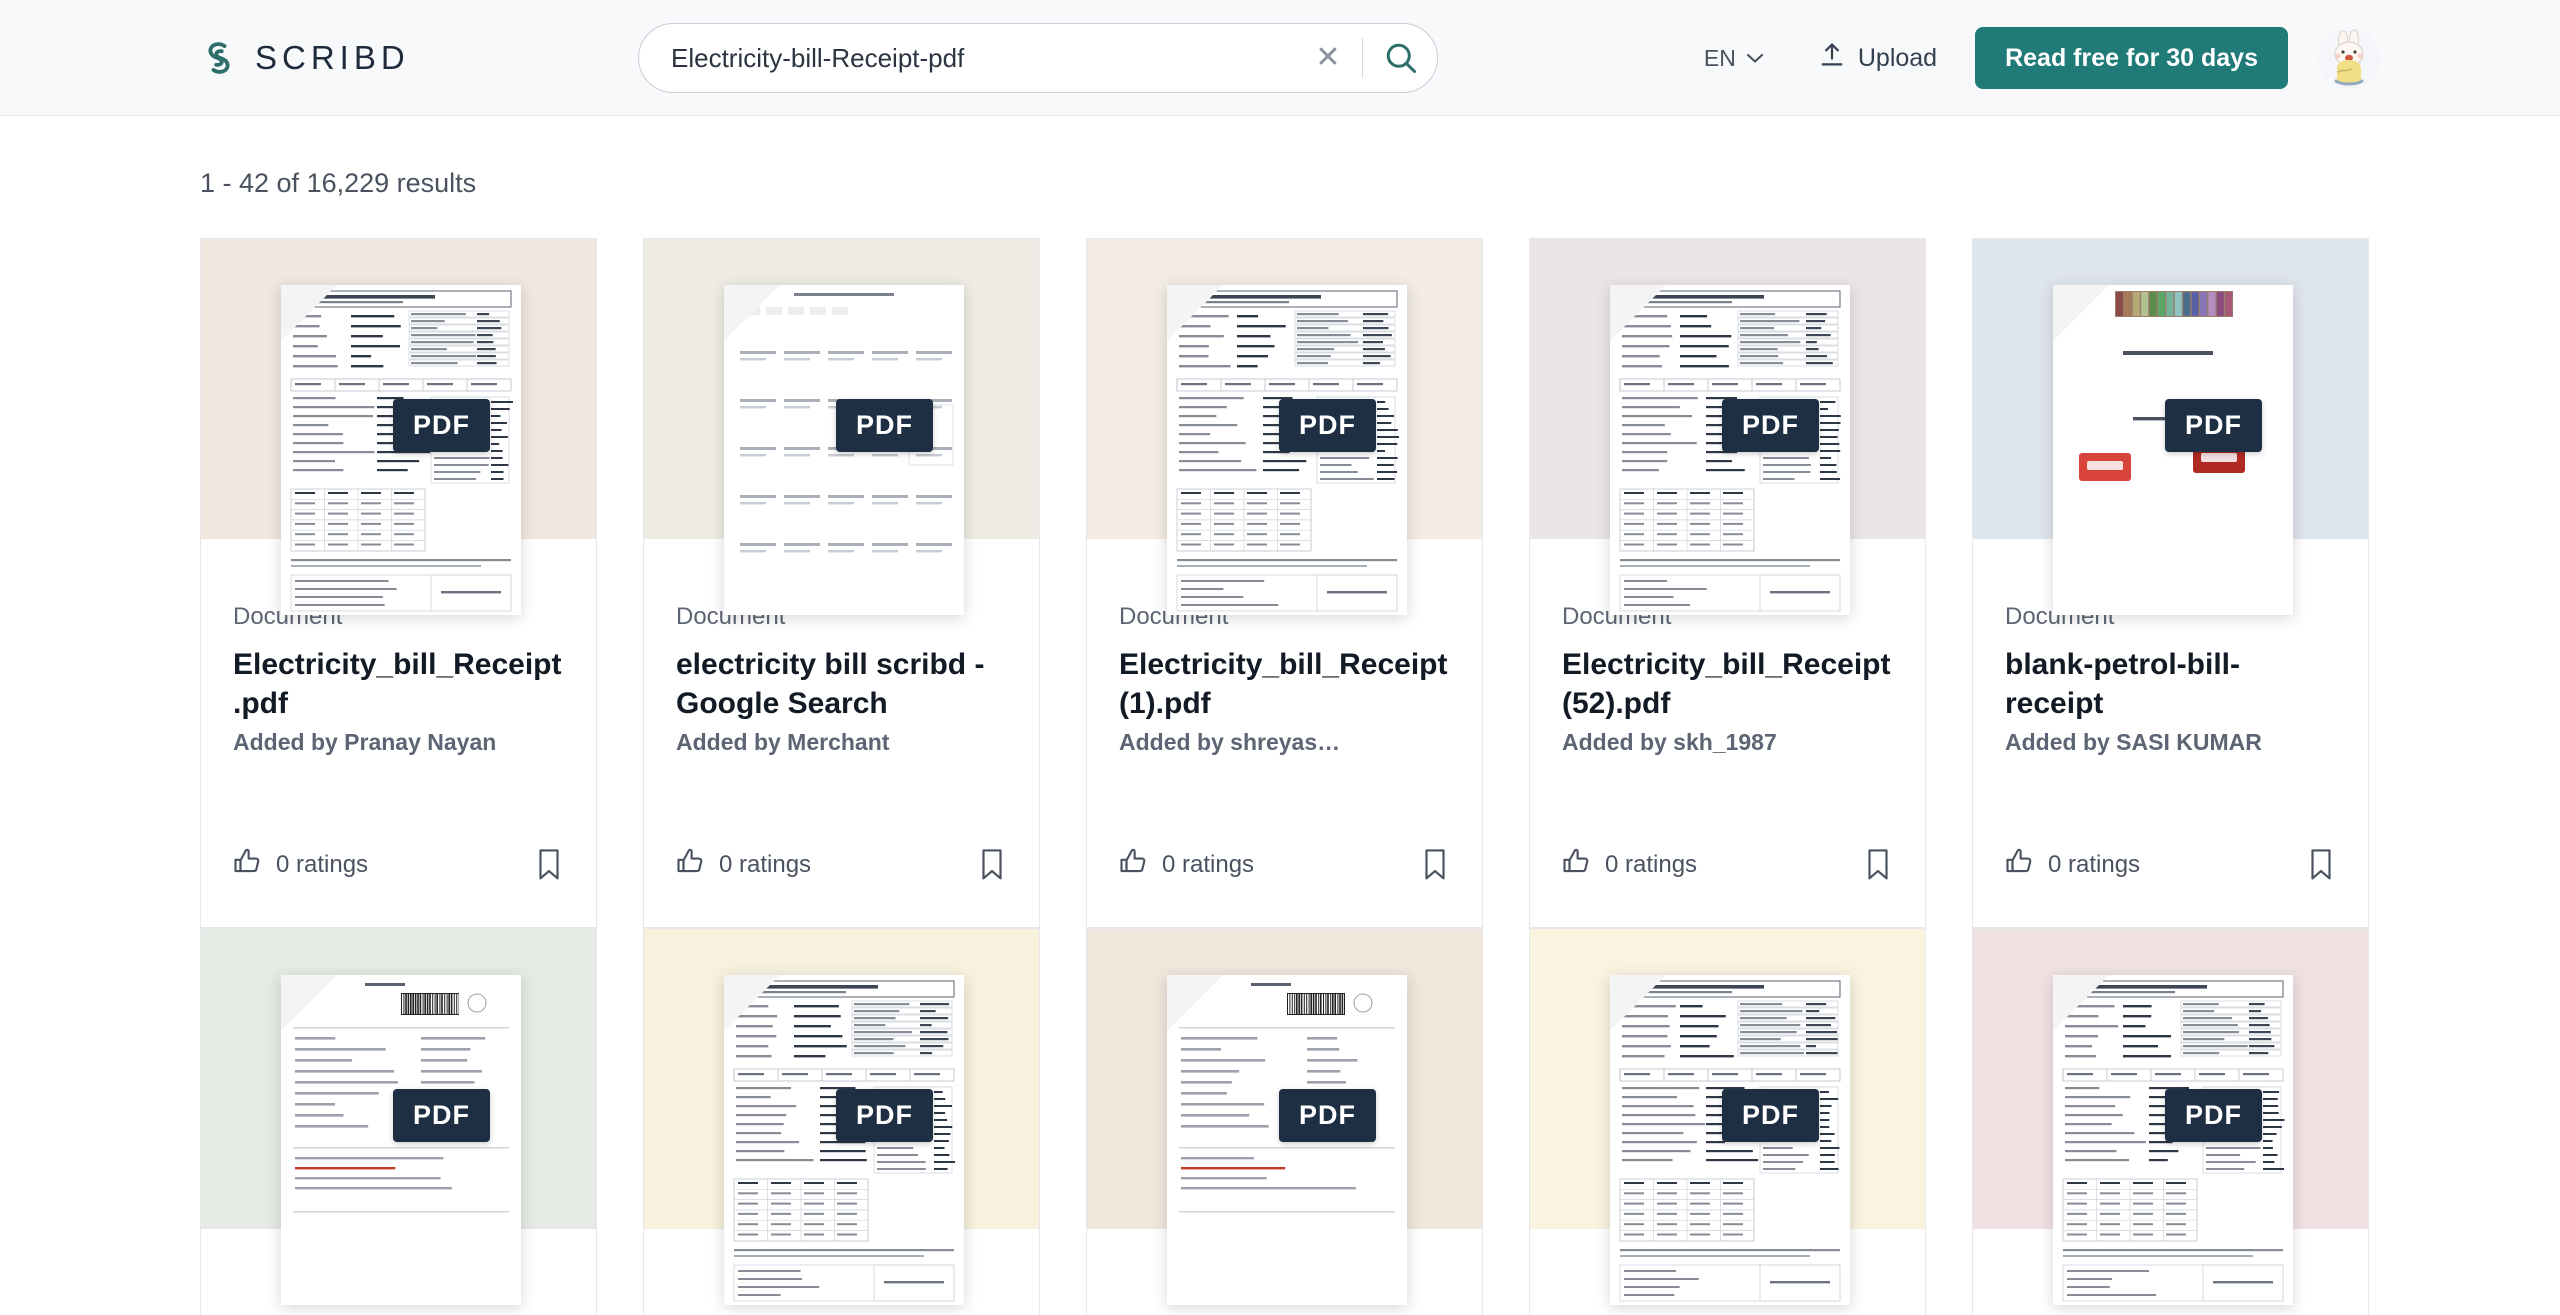 This screenshot has height=1315, width=2560. What do you see at coordinates (1362, 58) in the screenshot?
I see `search-divider` at bounding box center [1362, 58].